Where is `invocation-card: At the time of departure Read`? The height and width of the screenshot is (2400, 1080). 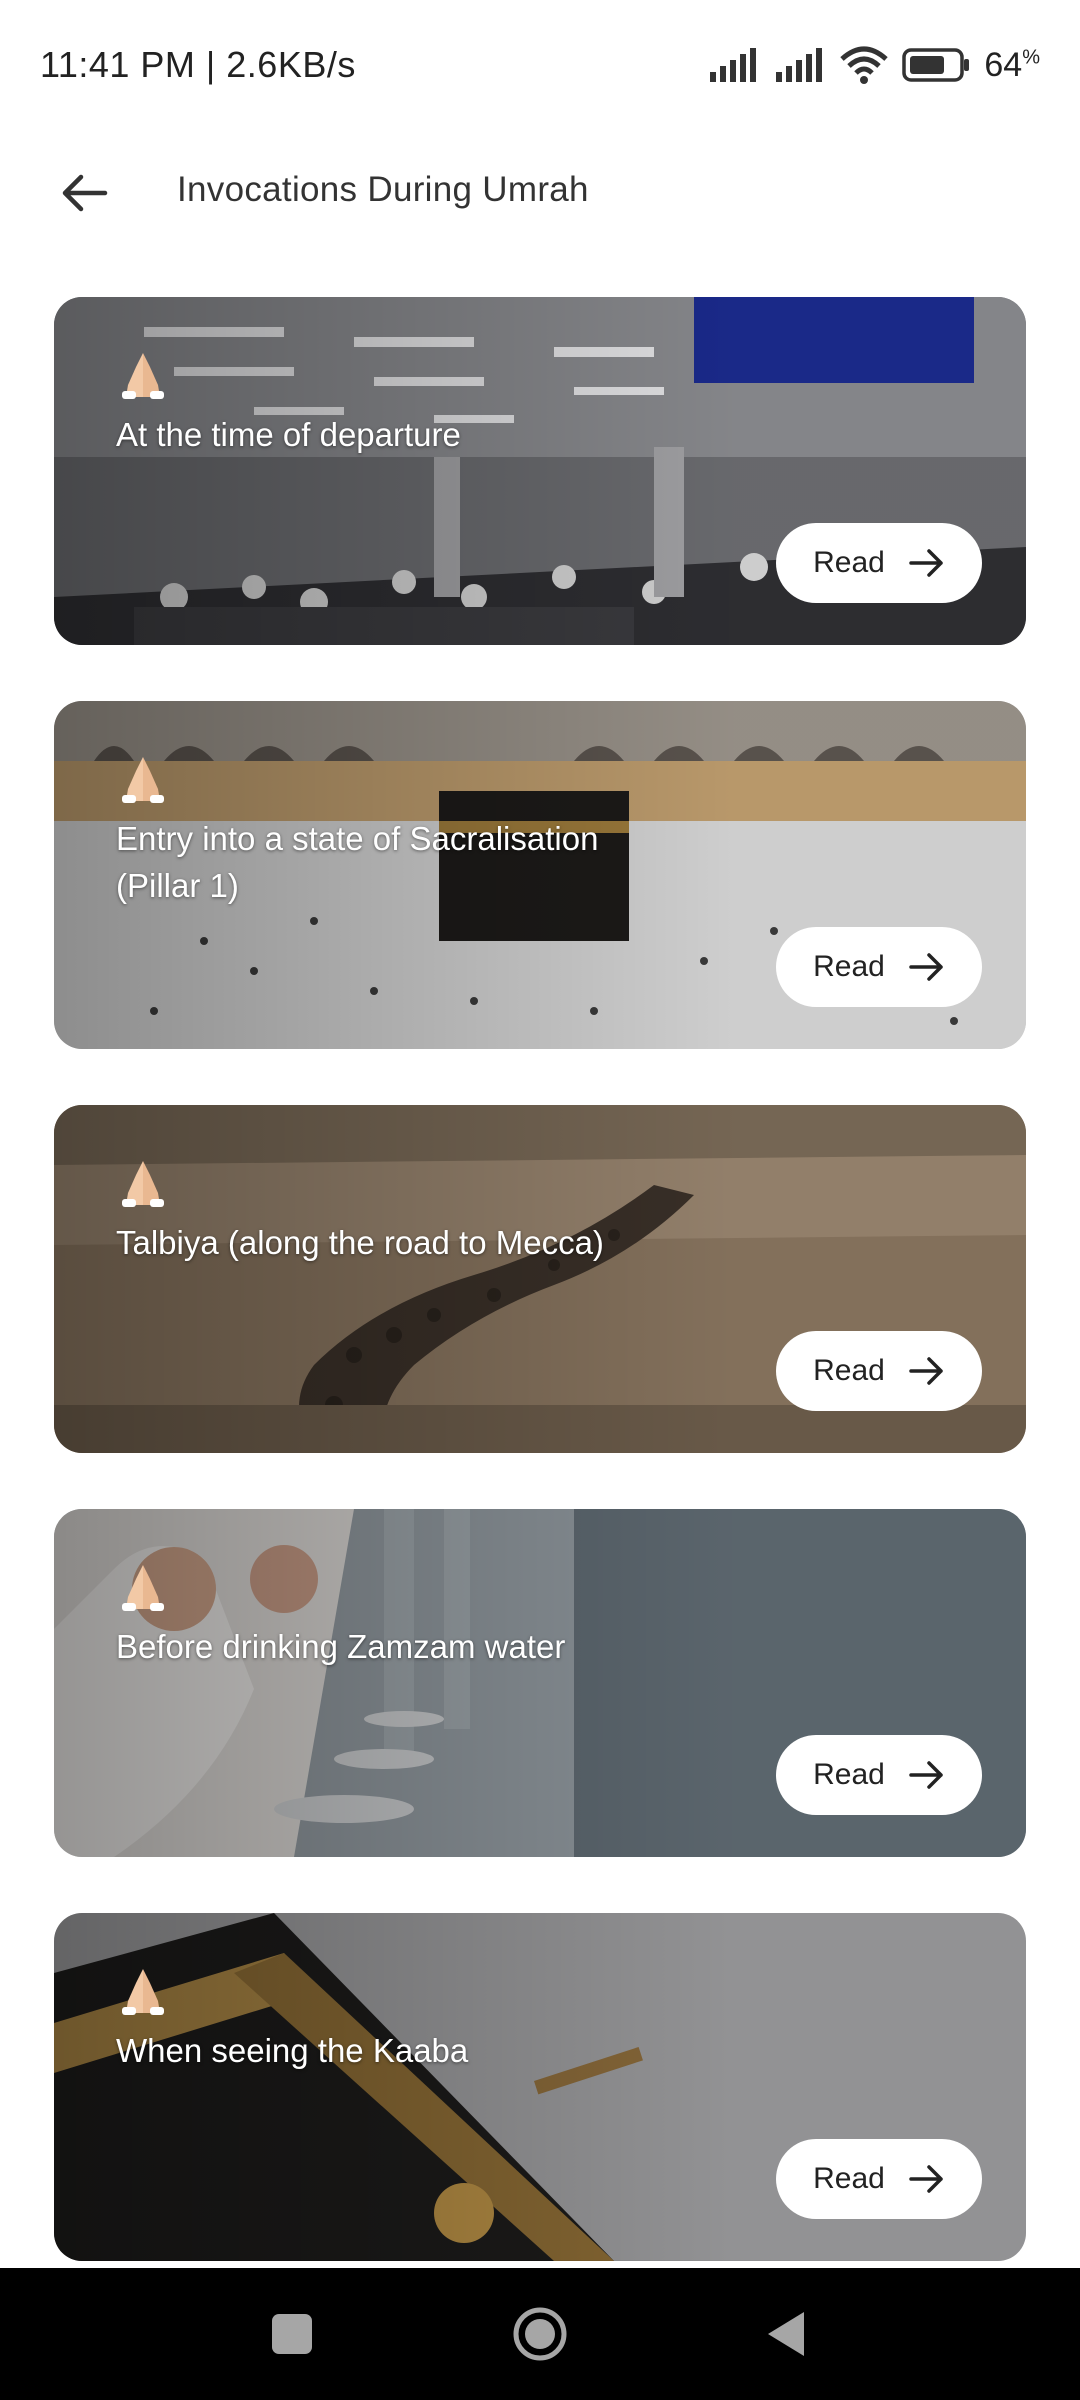
invocation-card: At the time of departure Read is located at coordinates (540, 471).